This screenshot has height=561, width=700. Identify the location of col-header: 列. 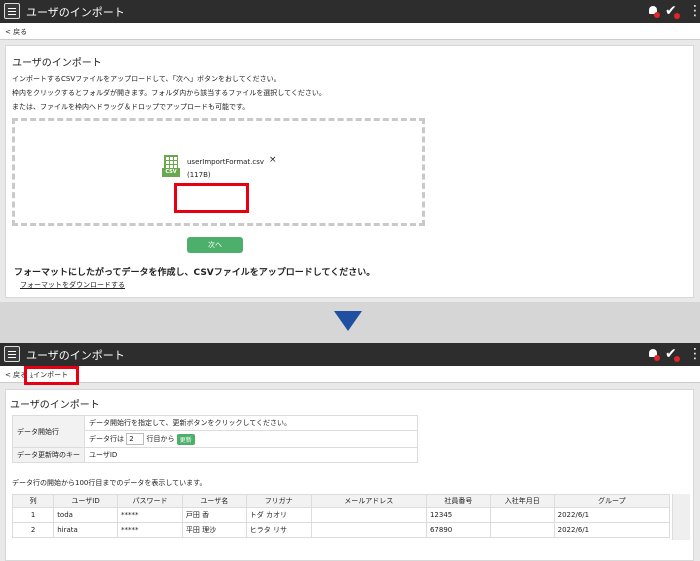
(33, 501).